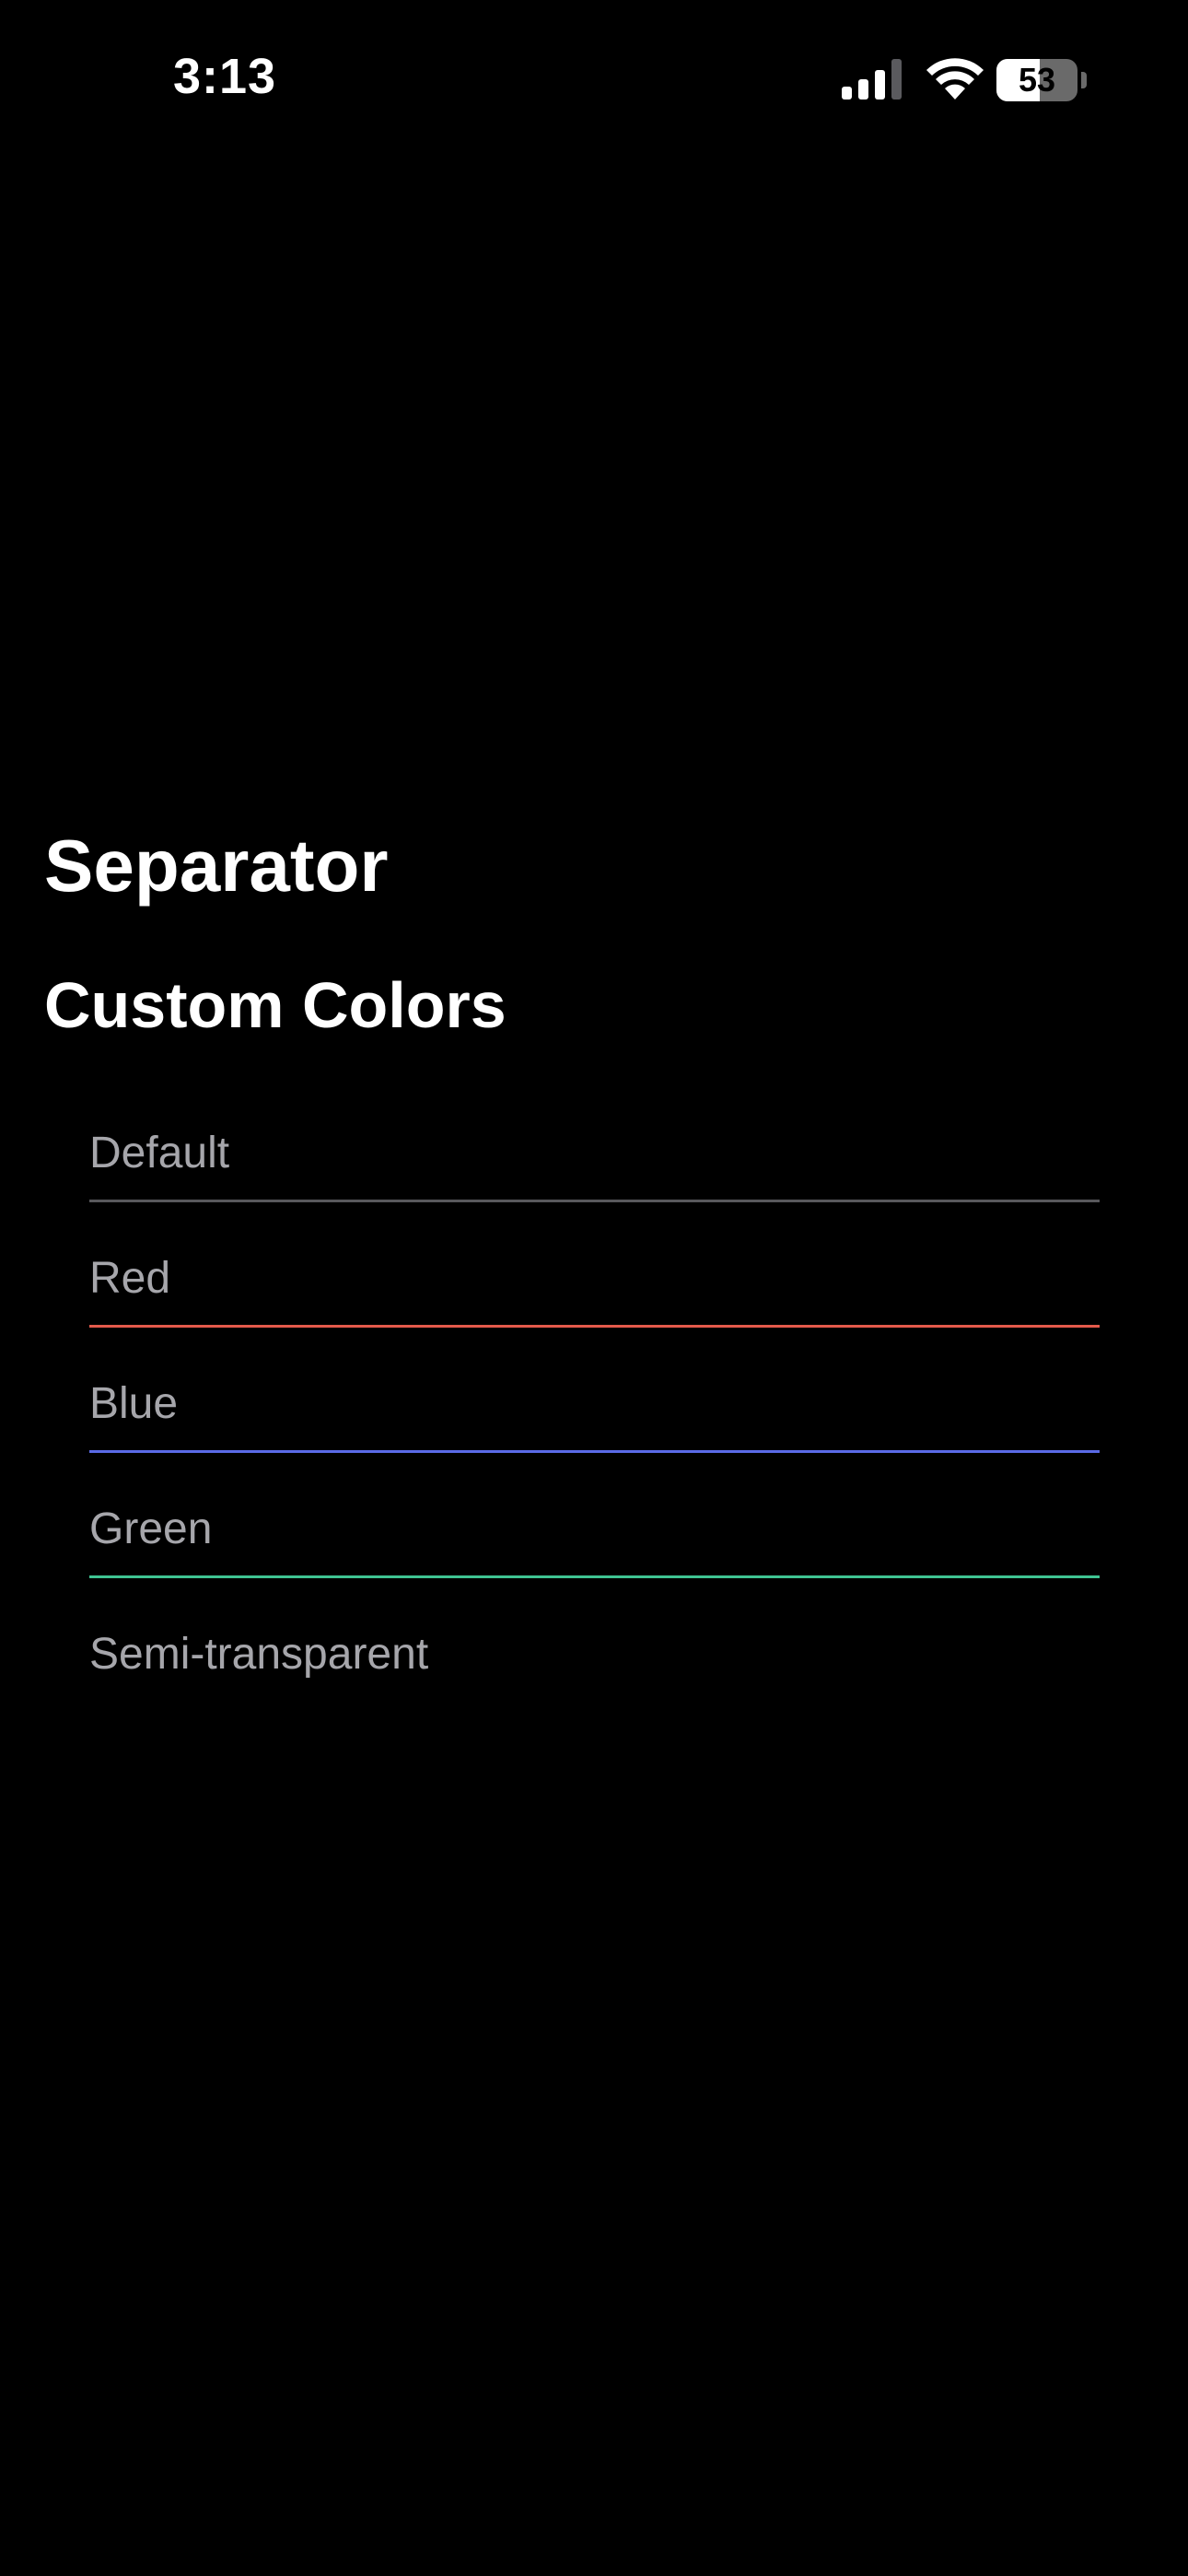 Image resolution: width=1188 pixels, height=2576 pixels. I want to click on status-bar: 3:13 53, so click(594, 78).